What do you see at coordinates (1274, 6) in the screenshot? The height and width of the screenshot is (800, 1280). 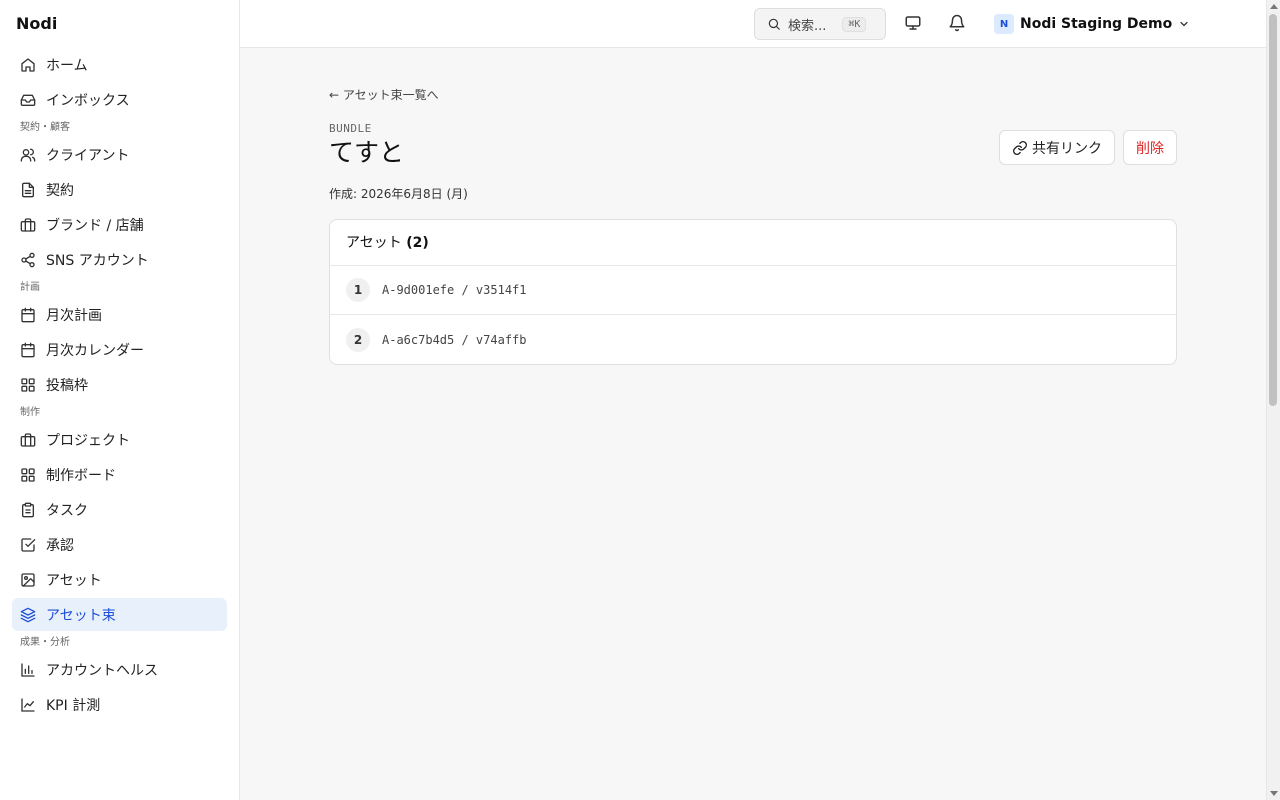 I see `scroll-up-arrow` at bounding box center [1274, 6].